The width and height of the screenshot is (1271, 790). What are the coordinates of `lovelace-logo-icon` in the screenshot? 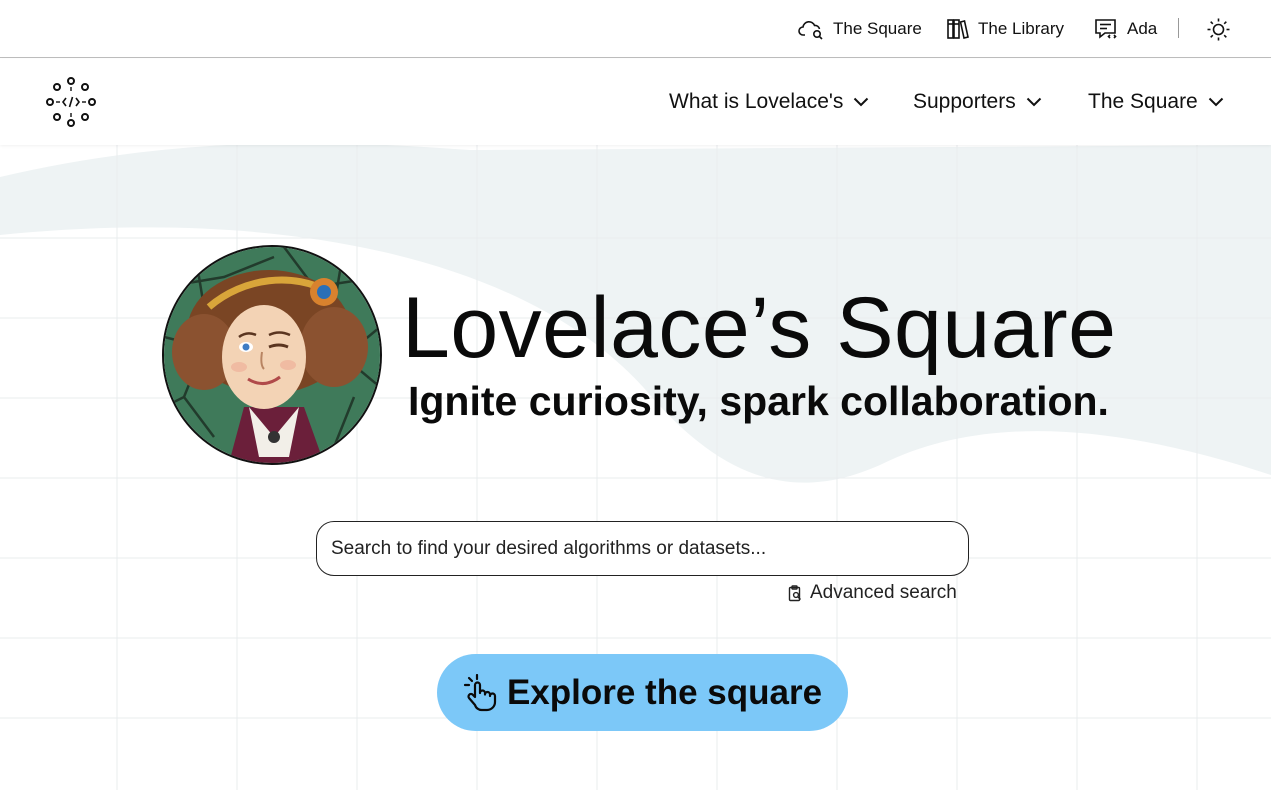 It's located at (71, 102).